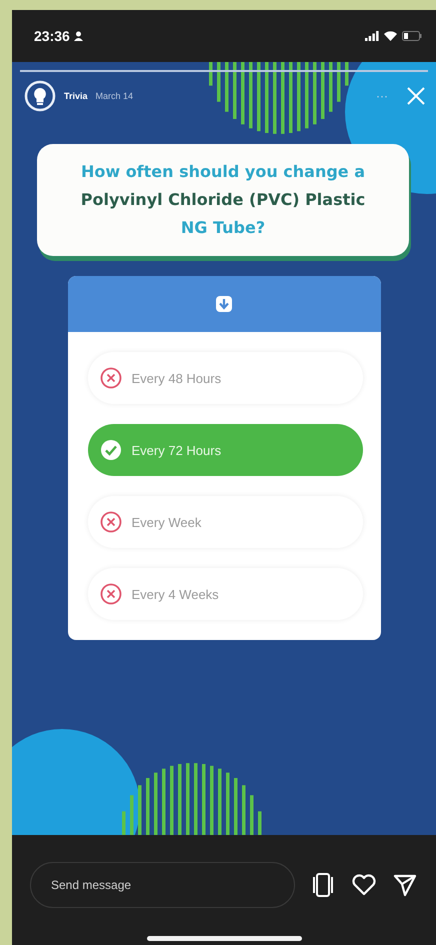  What do you see at coordinates (364, 885) in the screenshot?
I see `heart-icon` at bounding box center [364, 885].